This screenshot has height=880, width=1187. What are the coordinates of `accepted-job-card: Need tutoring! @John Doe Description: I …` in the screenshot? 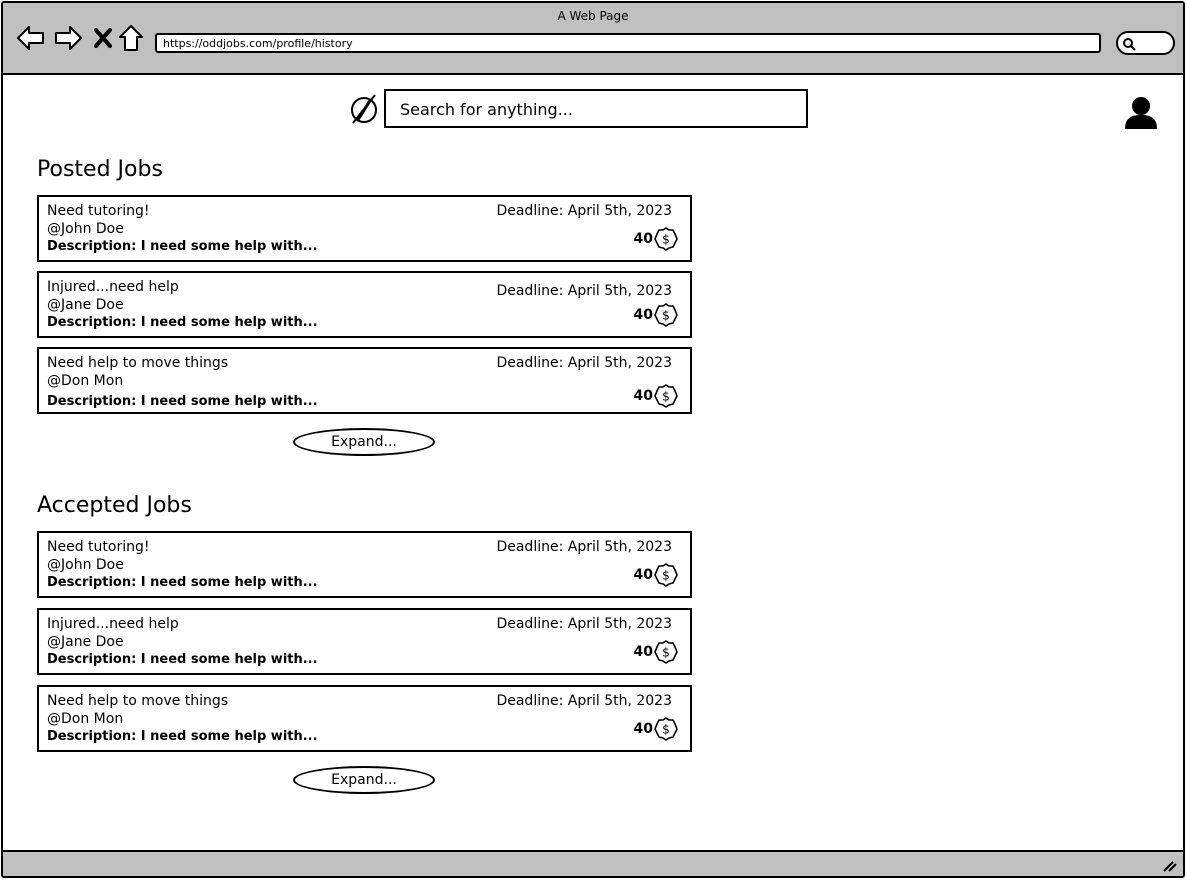 It's located at (364, 564).